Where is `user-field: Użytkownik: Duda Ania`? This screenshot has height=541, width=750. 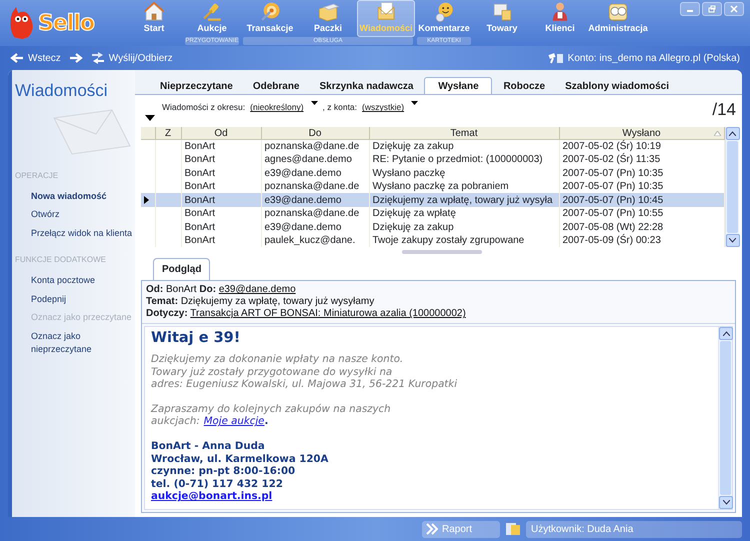
user-field: Użytkownik: Duda Ania is located at coordinates (634, 529).